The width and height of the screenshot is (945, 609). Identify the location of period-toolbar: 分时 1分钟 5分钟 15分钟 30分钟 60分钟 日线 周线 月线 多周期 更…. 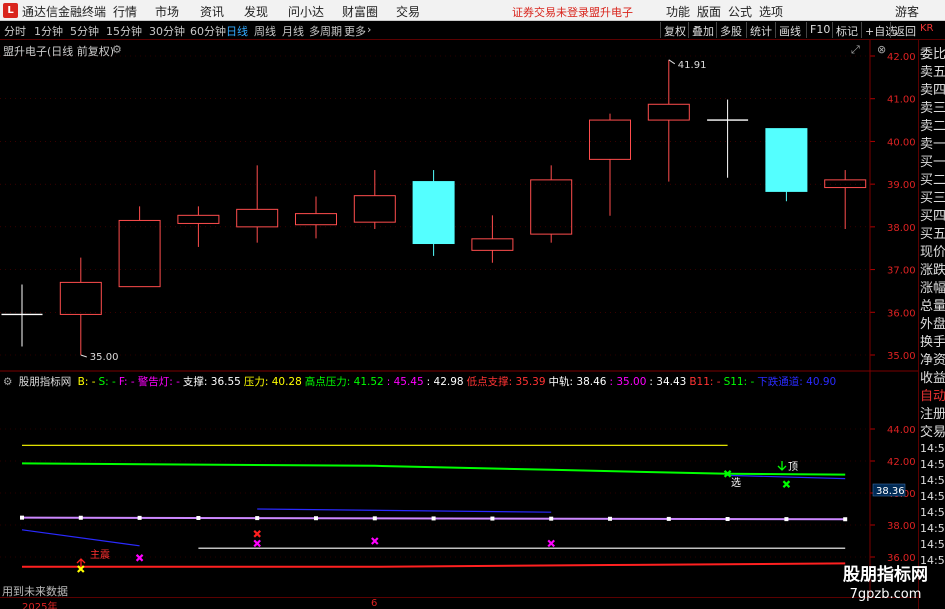
(472, 30).